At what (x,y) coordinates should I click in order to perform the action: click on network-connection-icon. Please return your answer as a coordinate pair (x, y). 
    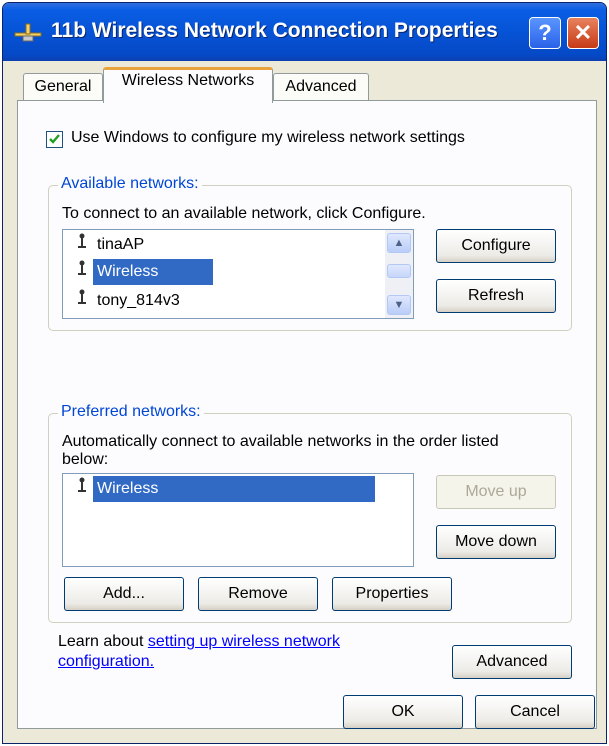
    Looking at the image, I should click on (28, 32).